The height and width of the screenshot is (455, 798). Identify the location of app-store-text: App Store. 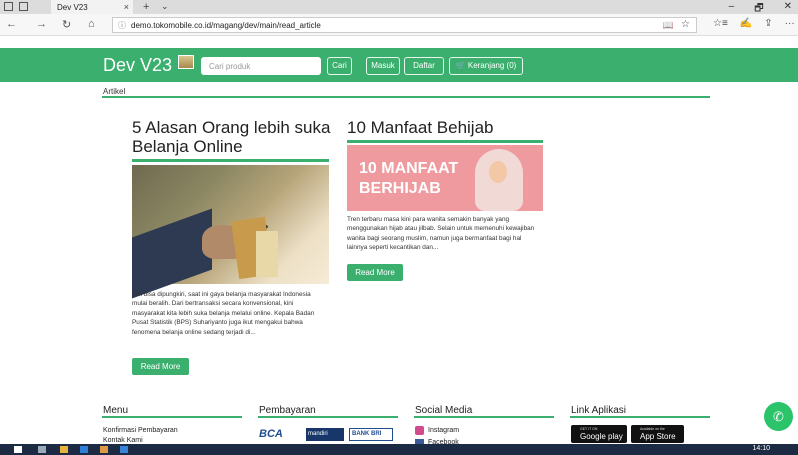
(658, 436).